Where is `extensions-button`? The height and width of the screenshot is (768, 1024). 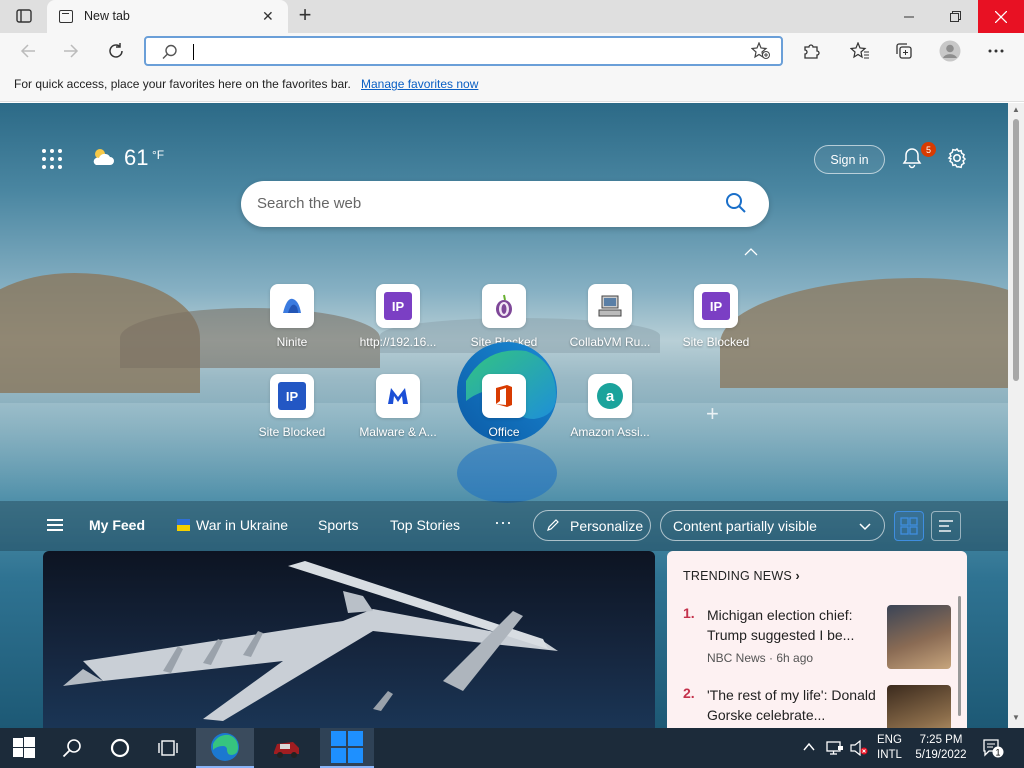 extensions-button is located at coordinates (811, 51).